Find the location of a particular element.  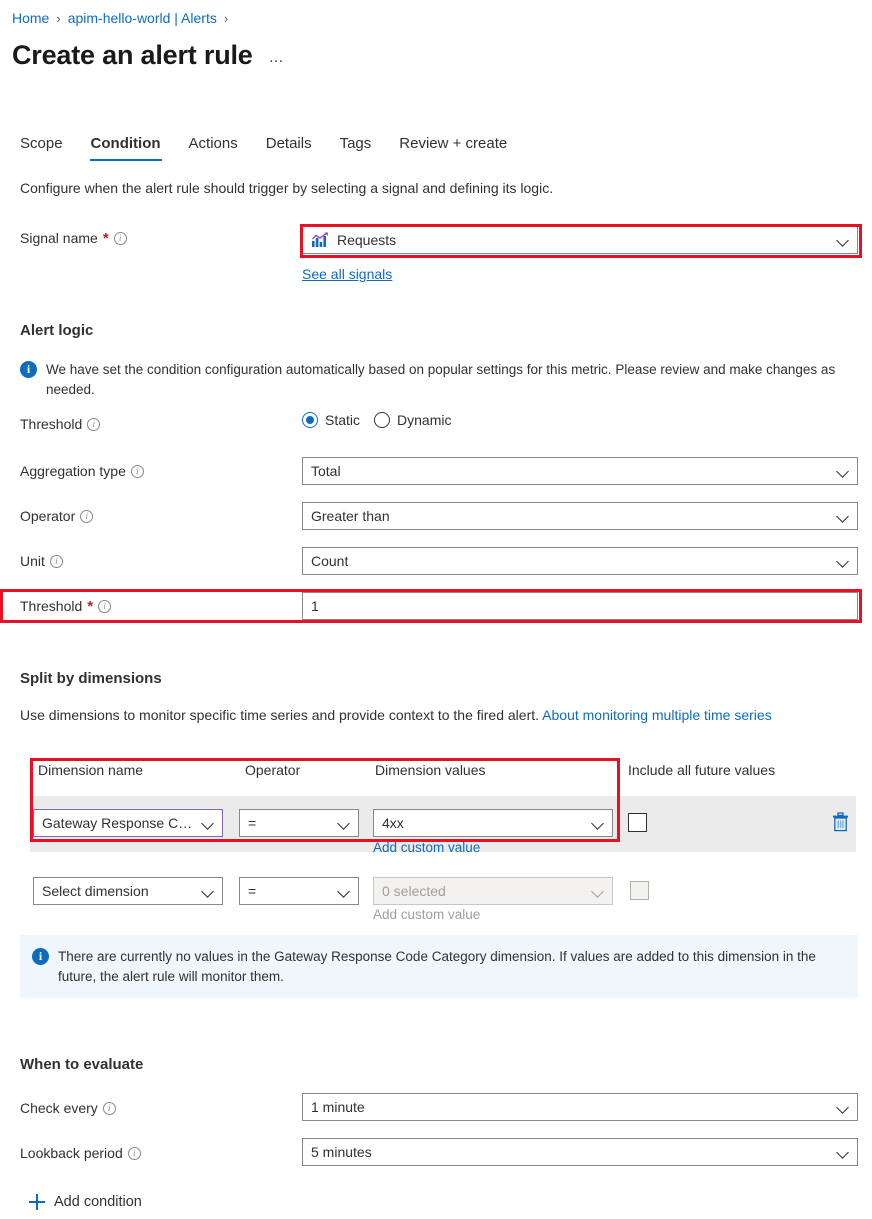

add-condition-label: Add condition is located at coordinates (98, 1202).